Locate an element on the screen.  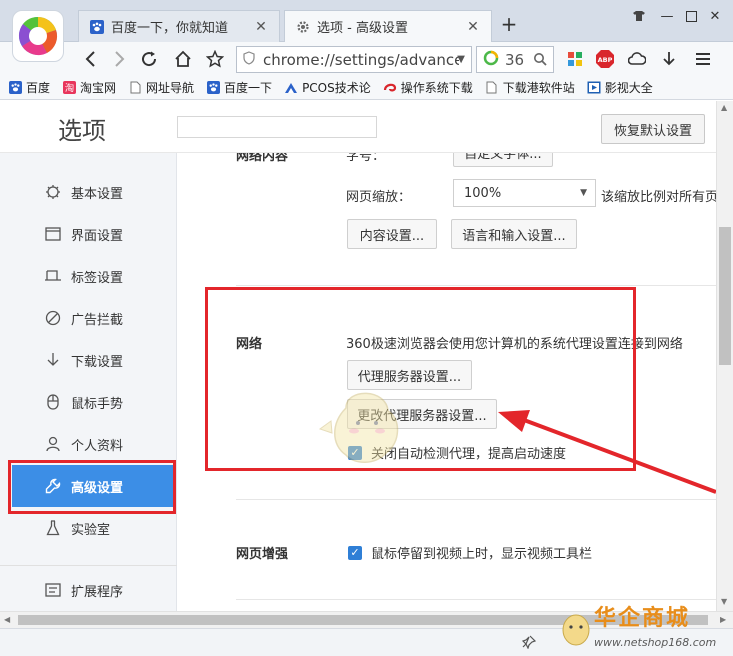
bookmark-label: 淘宝网 is located at coordinates (98, 88).